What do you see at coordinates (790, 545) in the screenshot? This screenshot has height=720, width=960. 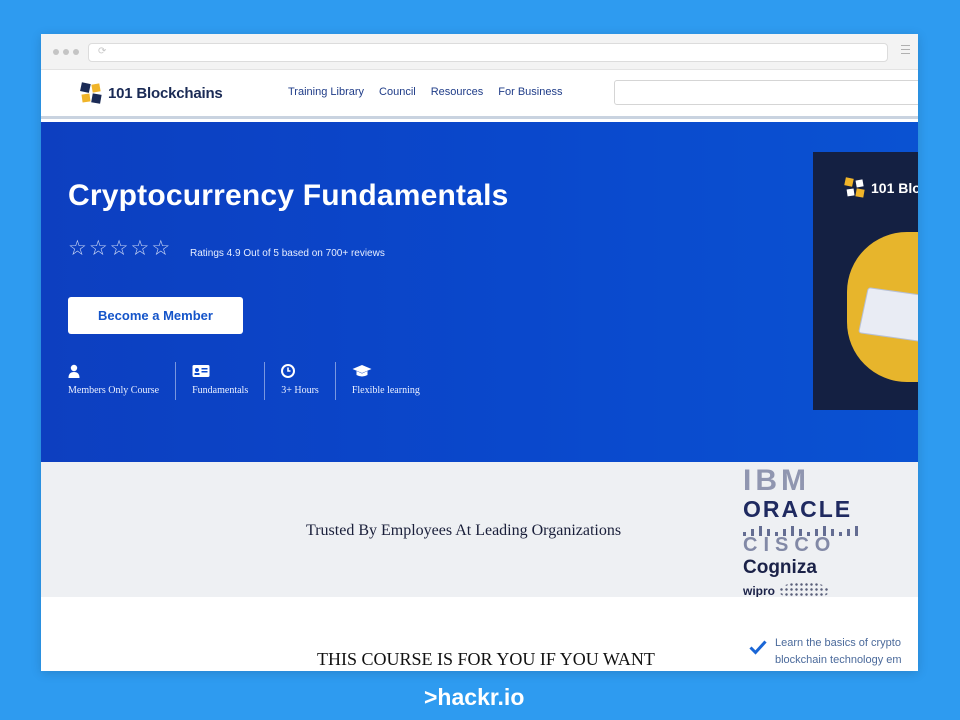 I see `cisco-logo: CISCO` at bounding box center [790, 545].